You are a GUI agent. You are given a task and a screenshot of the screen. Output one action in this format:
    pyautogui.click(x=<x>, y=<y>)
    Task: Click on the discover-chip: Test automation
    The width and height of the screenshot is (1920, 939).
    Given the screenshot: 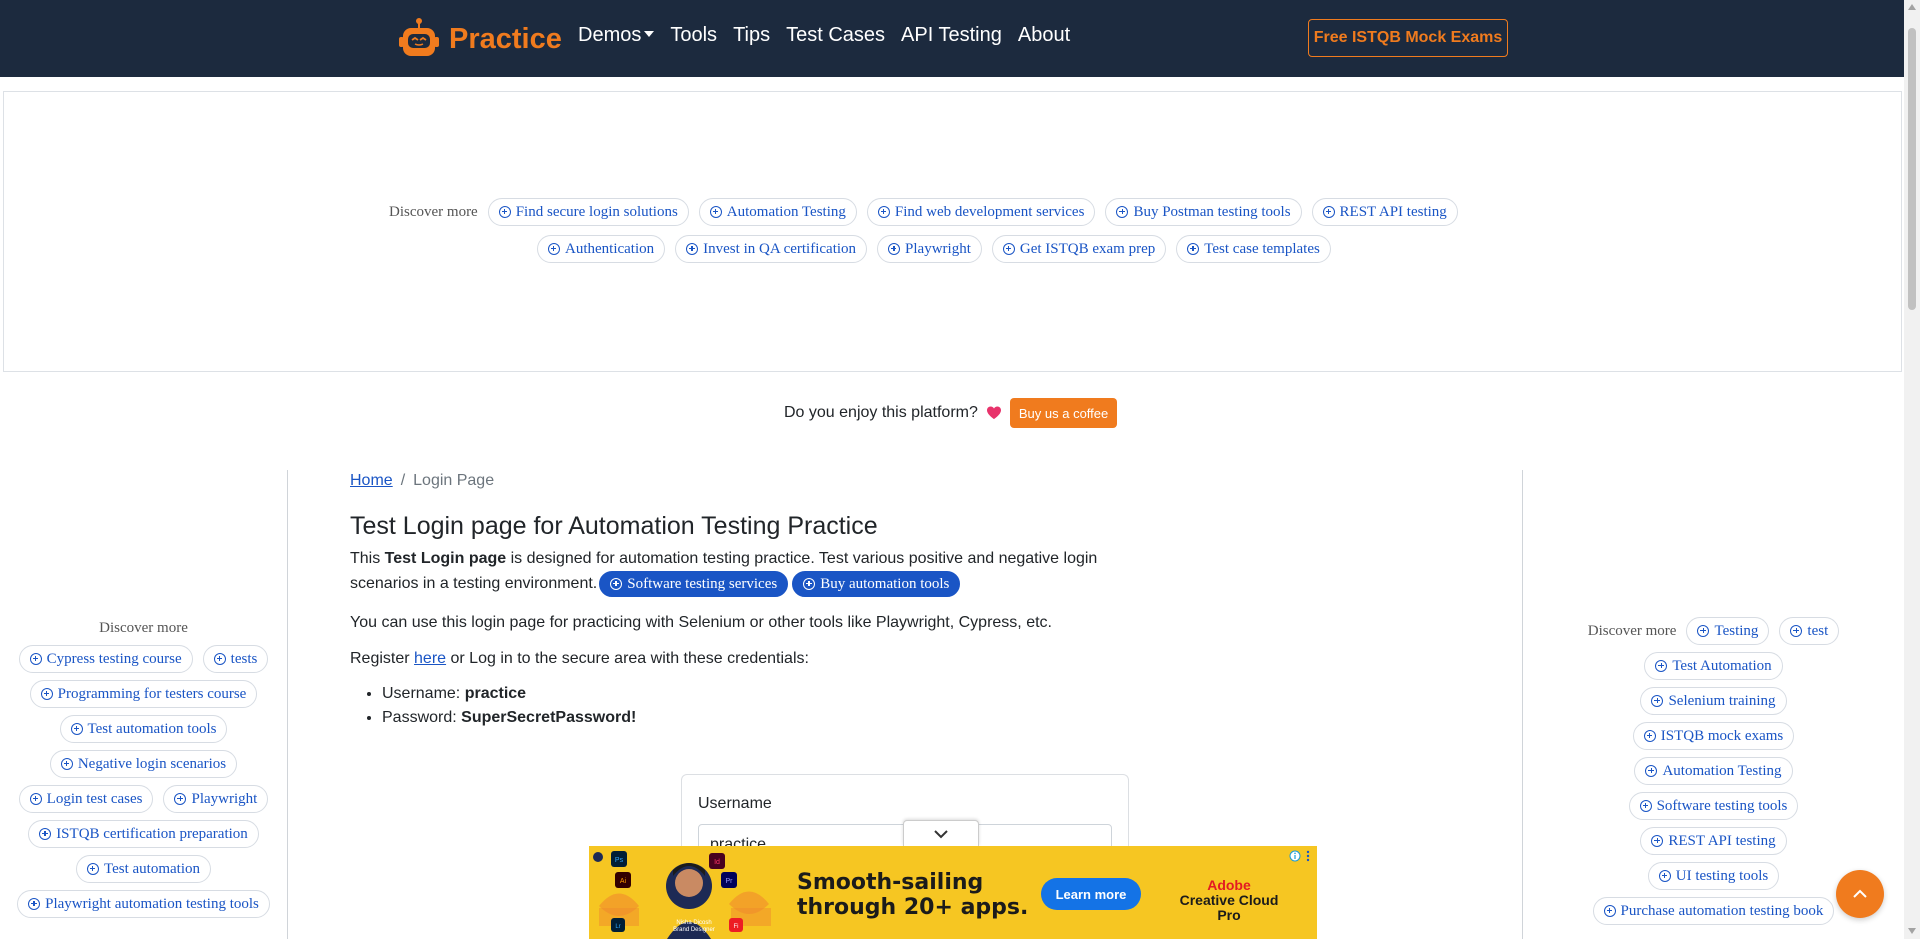 What is the action you would take?
    pyautogui.click(x=143, y=869)
    